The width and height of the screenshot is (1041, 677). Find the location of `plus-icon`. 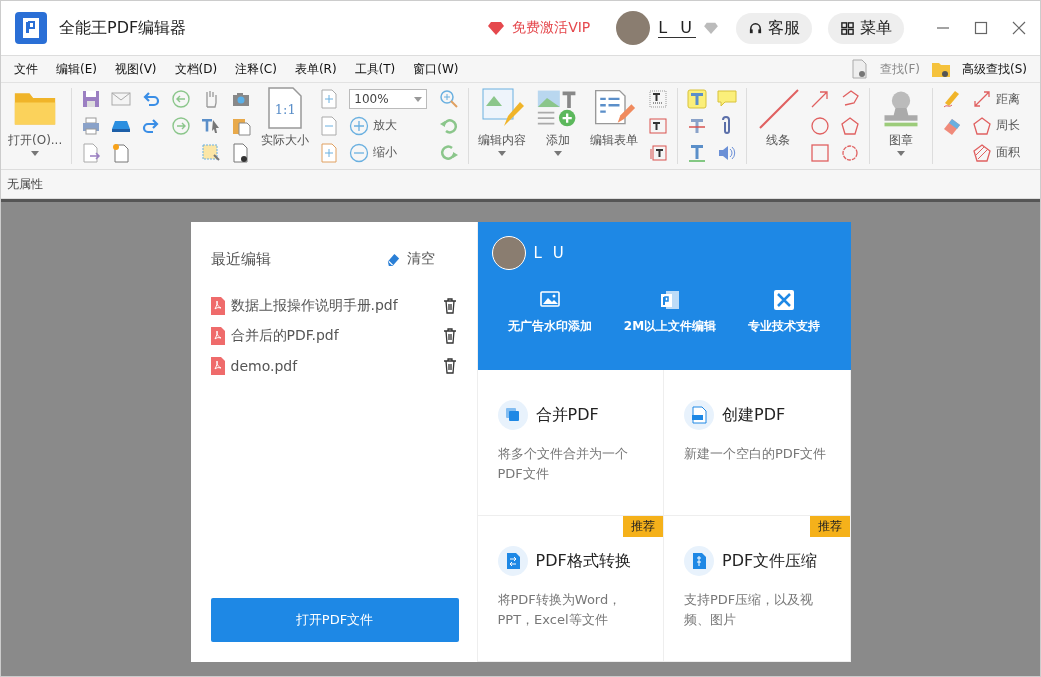

plus-icon is located at coordinates (359, 126).